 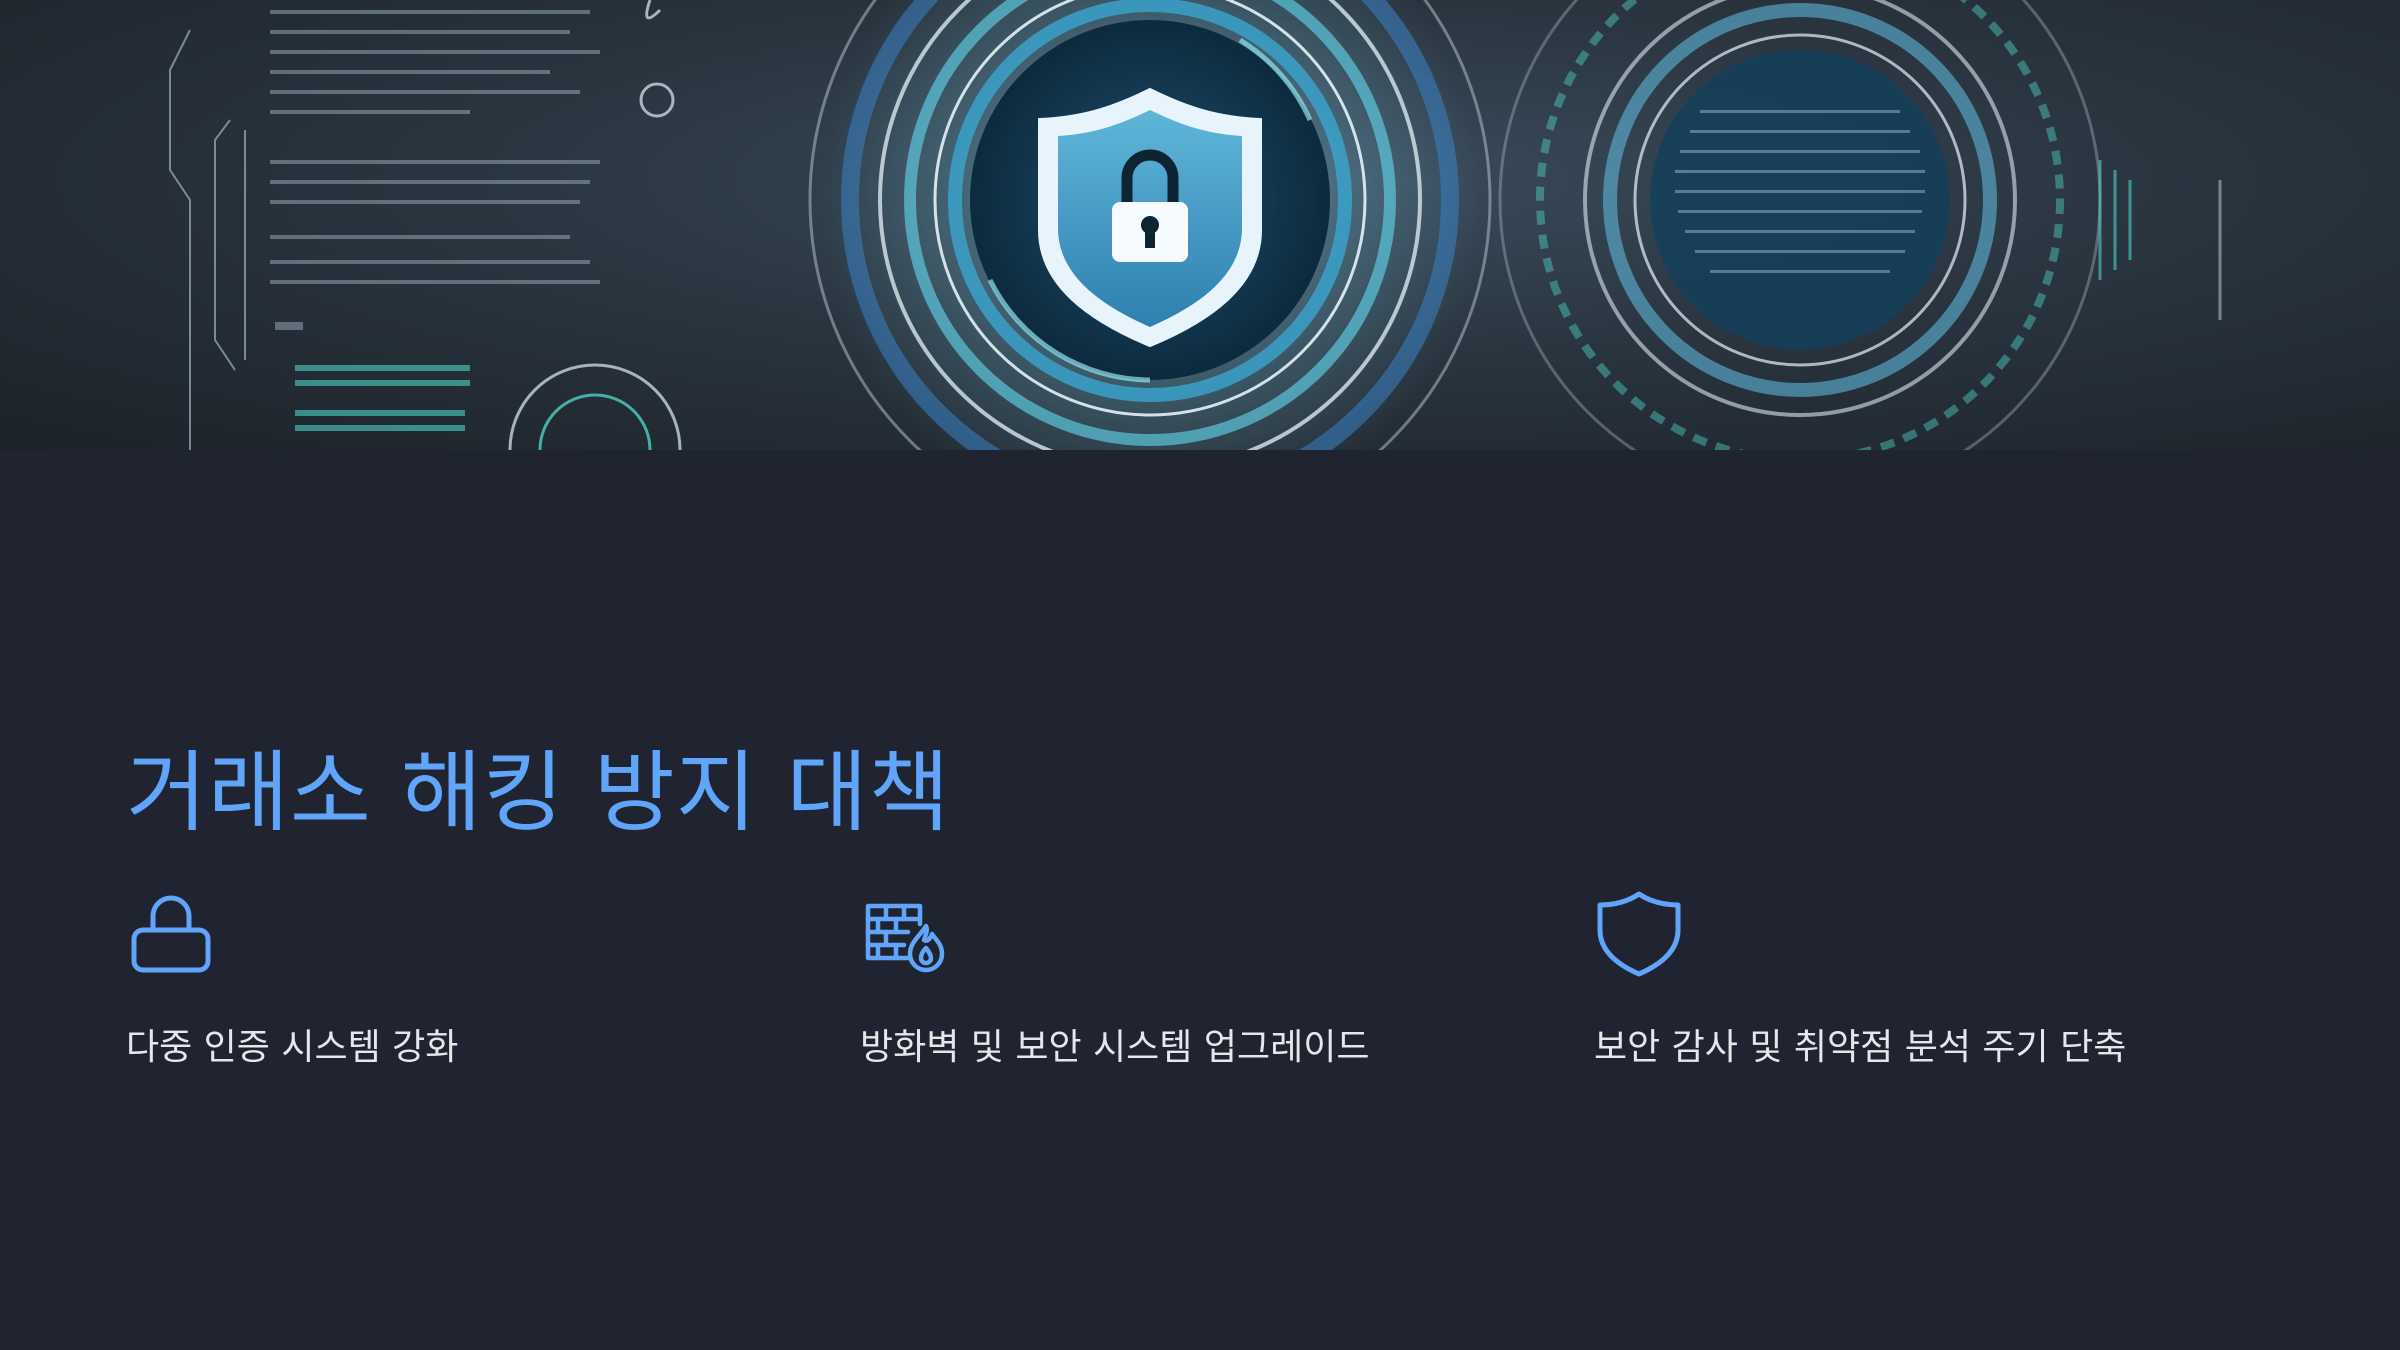 What do you see at coordinates (538, 792) in the screenshot?
I see `page-title: 거래소 해킹 방지 대책` at bounding box center [538, 792].